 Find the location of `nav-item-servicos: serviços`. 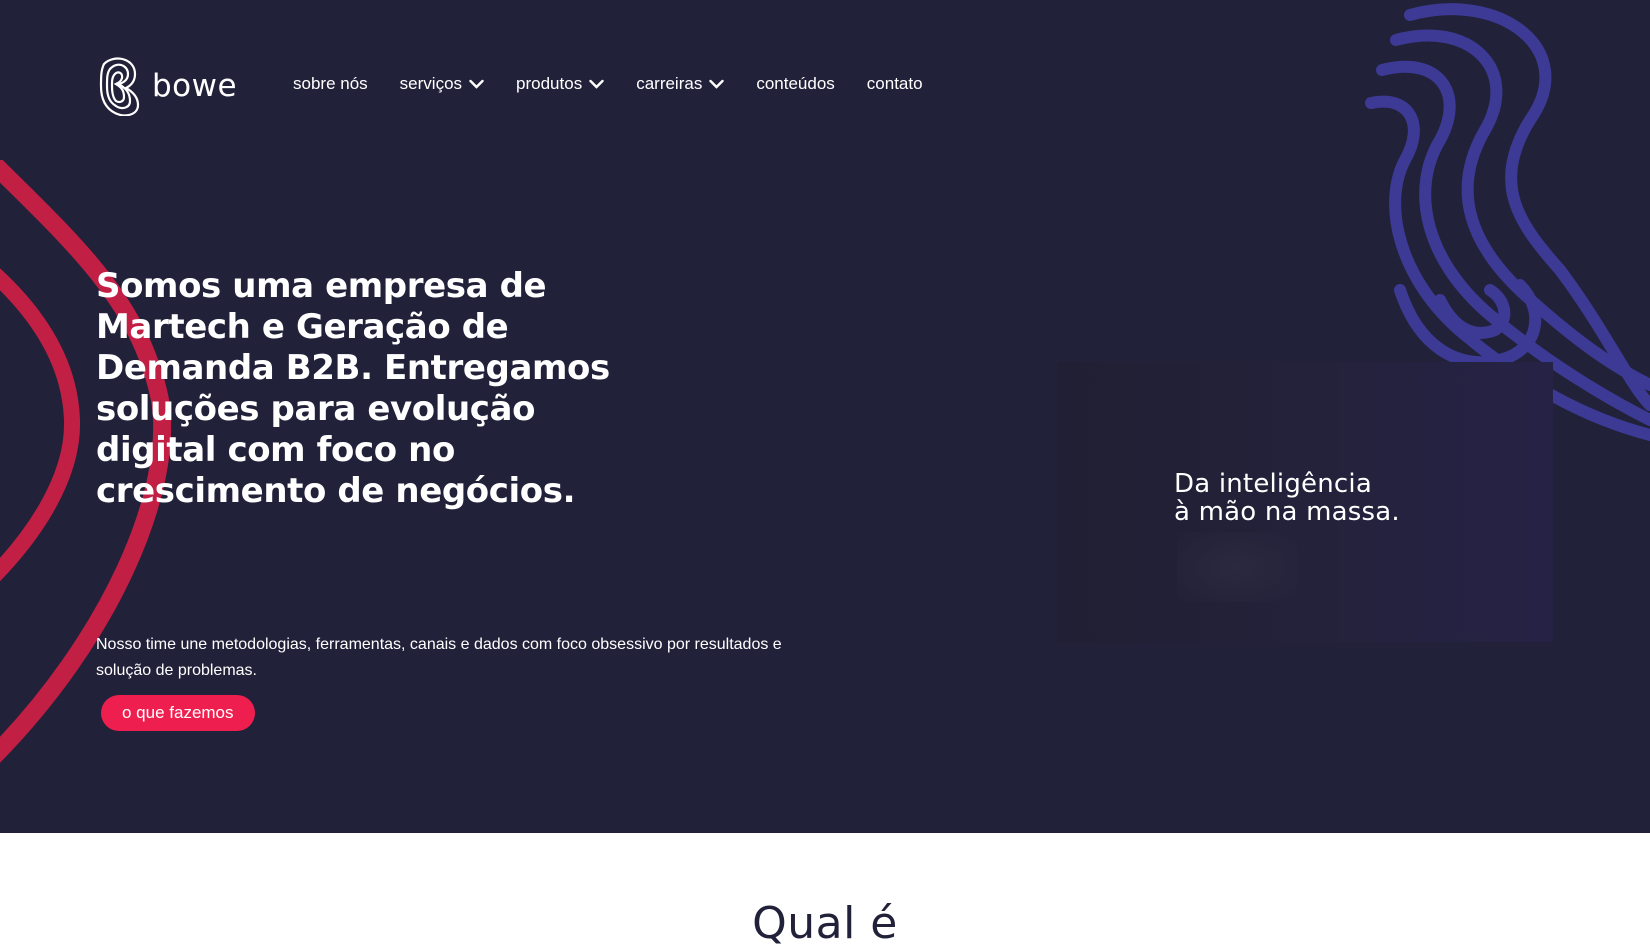

nav-item-servicos: serviços is located at coordinates (442, 84).